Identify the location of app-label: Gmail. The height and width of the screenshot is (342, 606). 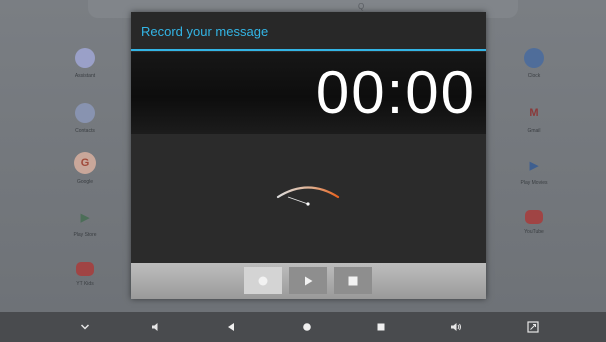
(534, 131).